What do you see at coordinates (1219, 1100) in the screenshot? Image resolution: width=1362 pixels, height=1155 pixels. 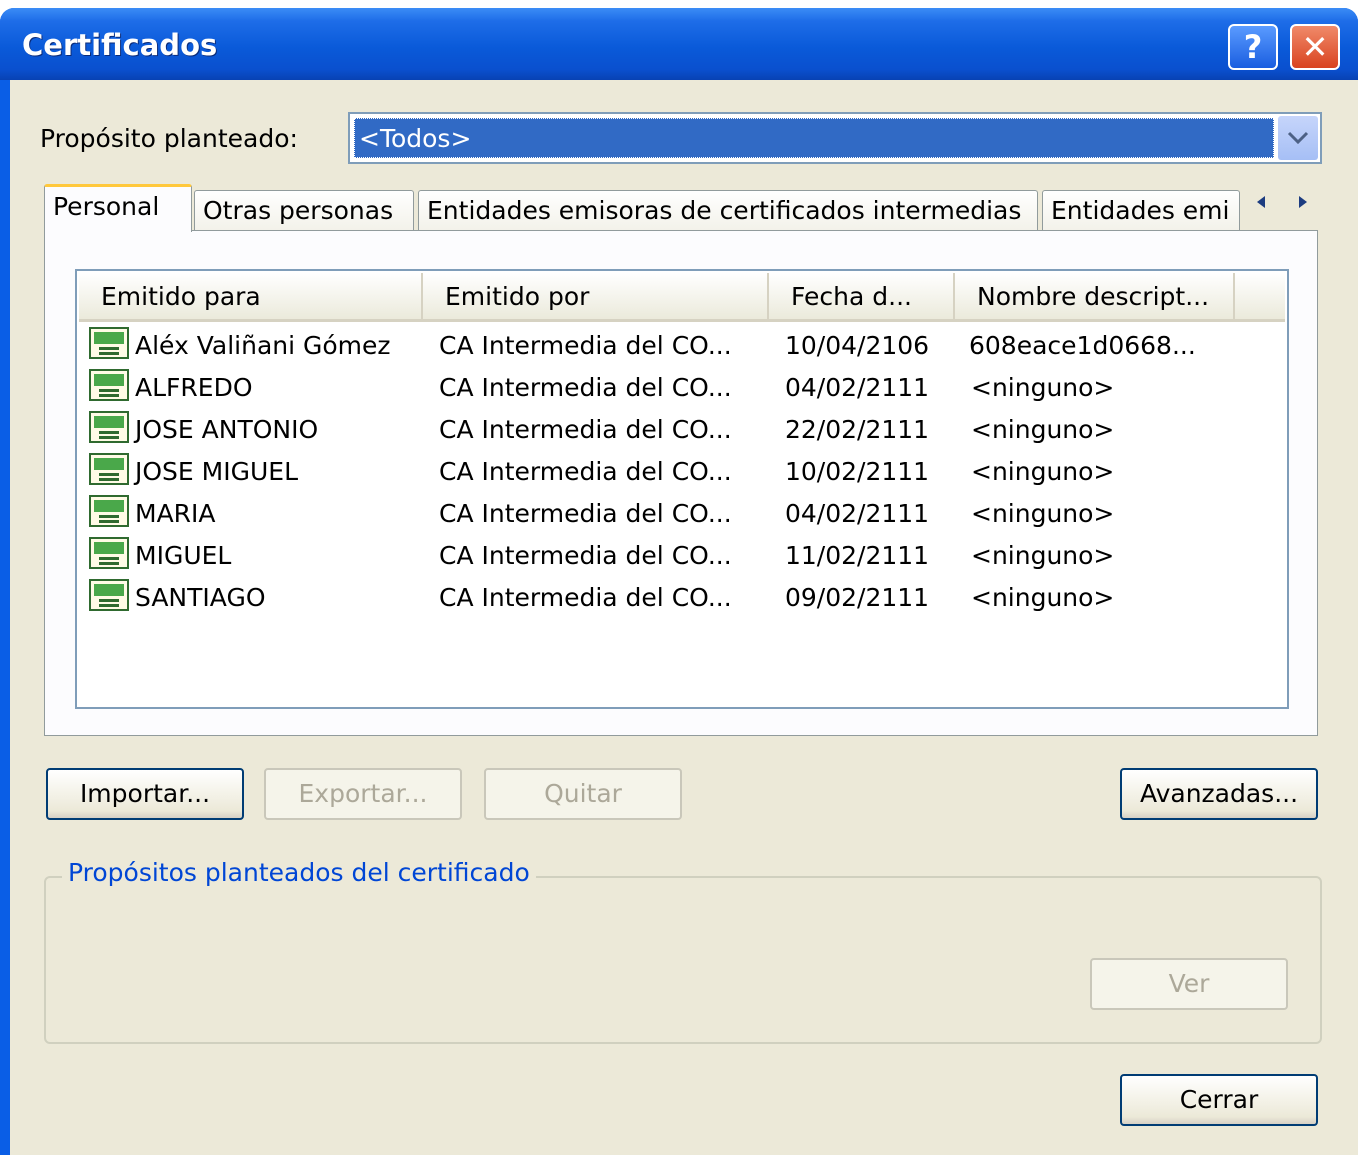 I see `cerrar-button: Cerrar` at bounding box center [1219, 1100].